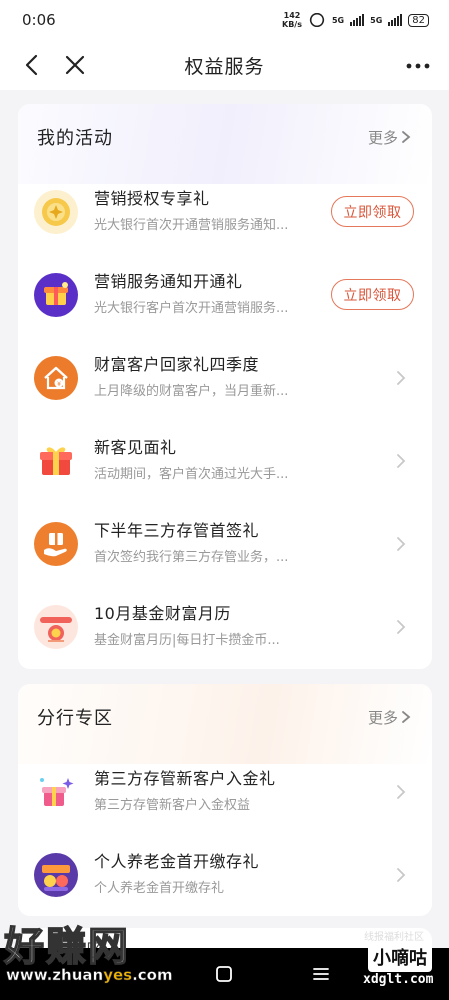  What do you see at coordinates (317, 20) in the screenshot?
I see `hotspot-icon` at bounding box center [317, 20].